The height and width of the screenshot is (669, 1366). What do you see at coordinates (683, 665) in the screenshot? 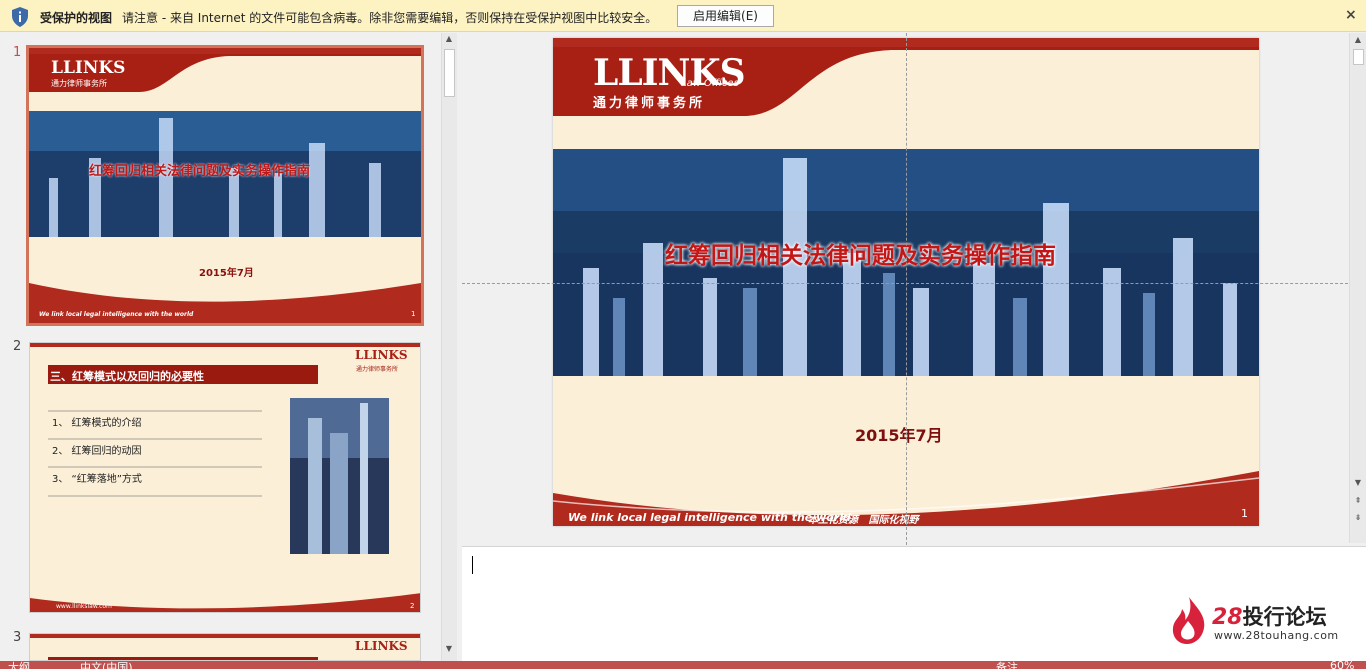
I see `status-bar: 大纲 中文(中国) 备注 60%` at bounding box center [683, 665].